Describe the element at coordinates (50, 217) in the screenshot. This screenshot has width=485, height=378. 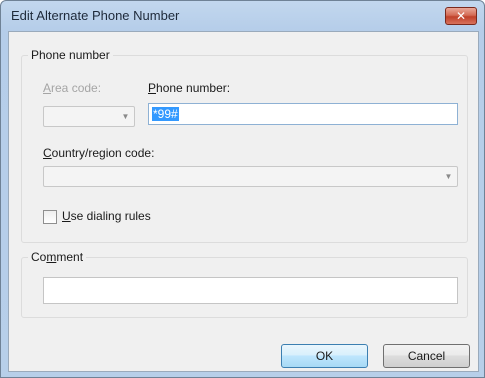
I see `dialing-rules-checkbox` at that location.